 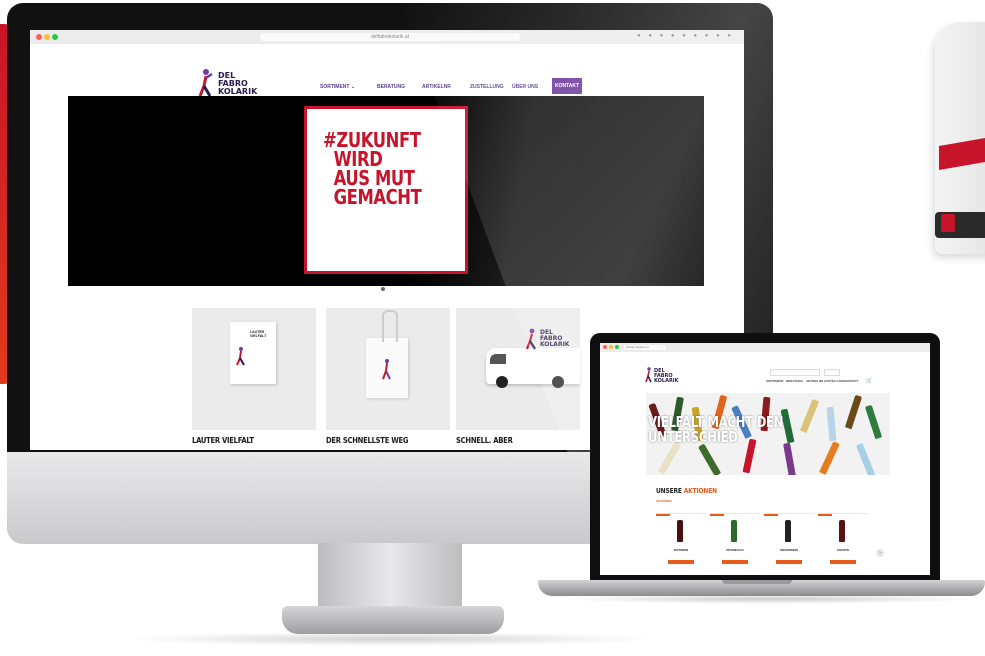 What do you see at coordinates (664, 501) in the screenshot?
I see `section-subtitle: AKTIONEN` at bounding box center [664, 501].